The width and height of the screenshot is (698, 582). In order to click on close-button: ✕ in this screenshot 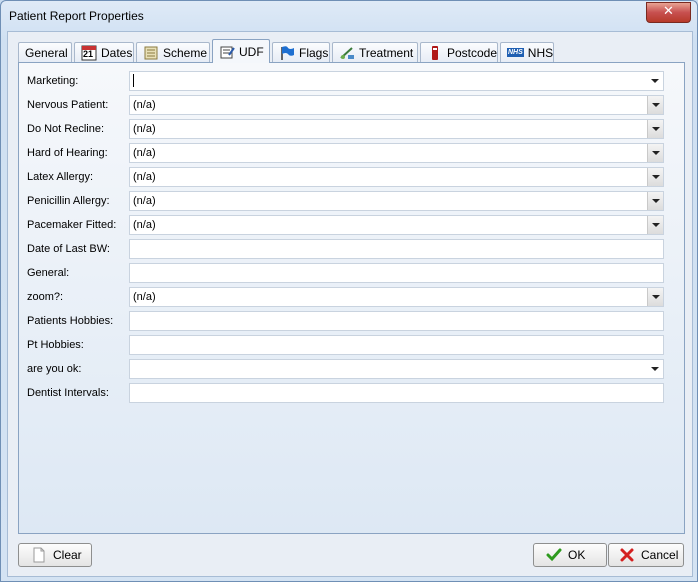, I will do `click(668, 12)`.